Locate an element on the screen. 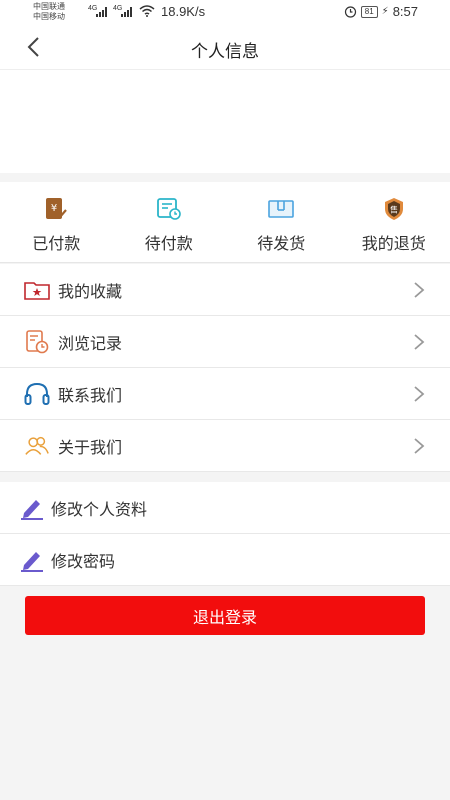 The width and height of the screenshot is (450, 800). menu-item-history: 浏览记录 is located at coordinates (225, 342).